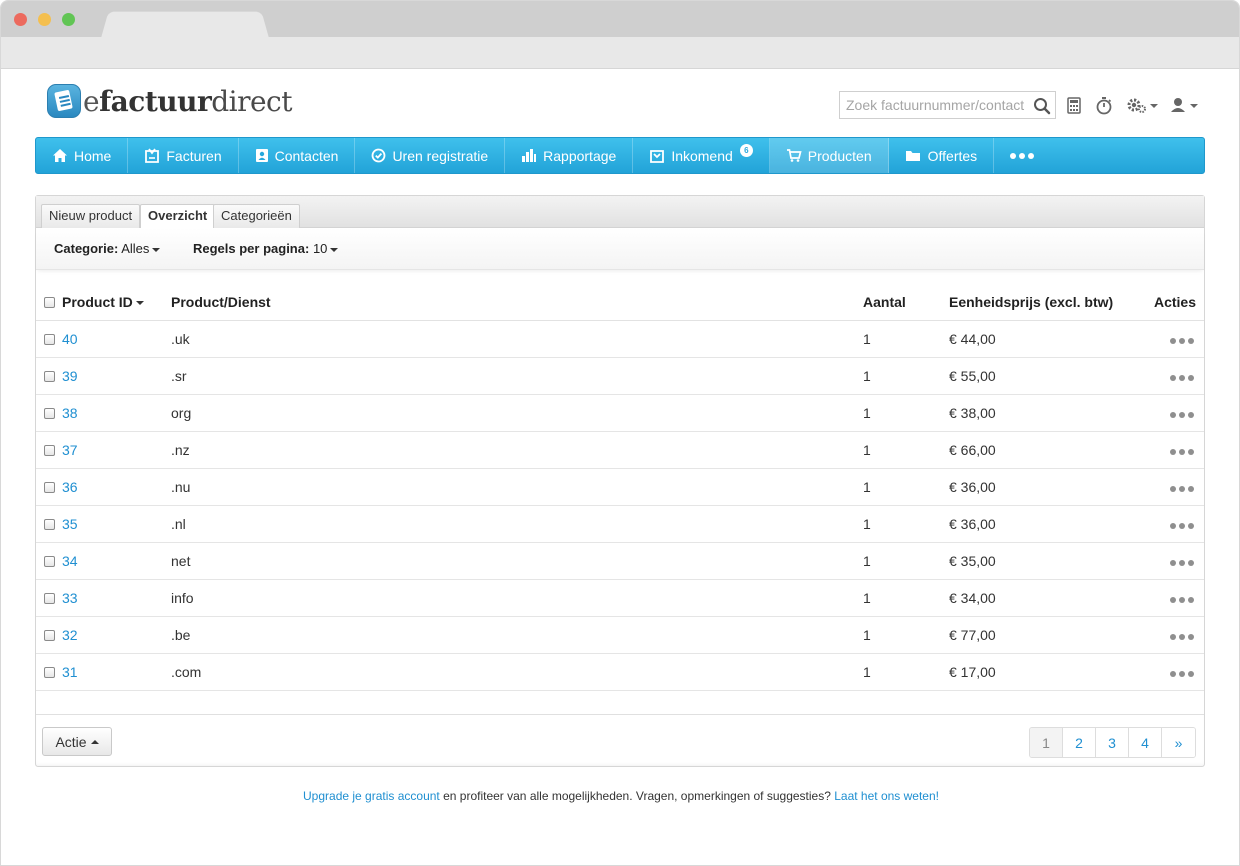 Image resolution: width=1240 pixels, height=866 pixels. Describe the element at coordinates (178, 216) in the screenshot. I see `tab-overview: Overzicht` at that location.